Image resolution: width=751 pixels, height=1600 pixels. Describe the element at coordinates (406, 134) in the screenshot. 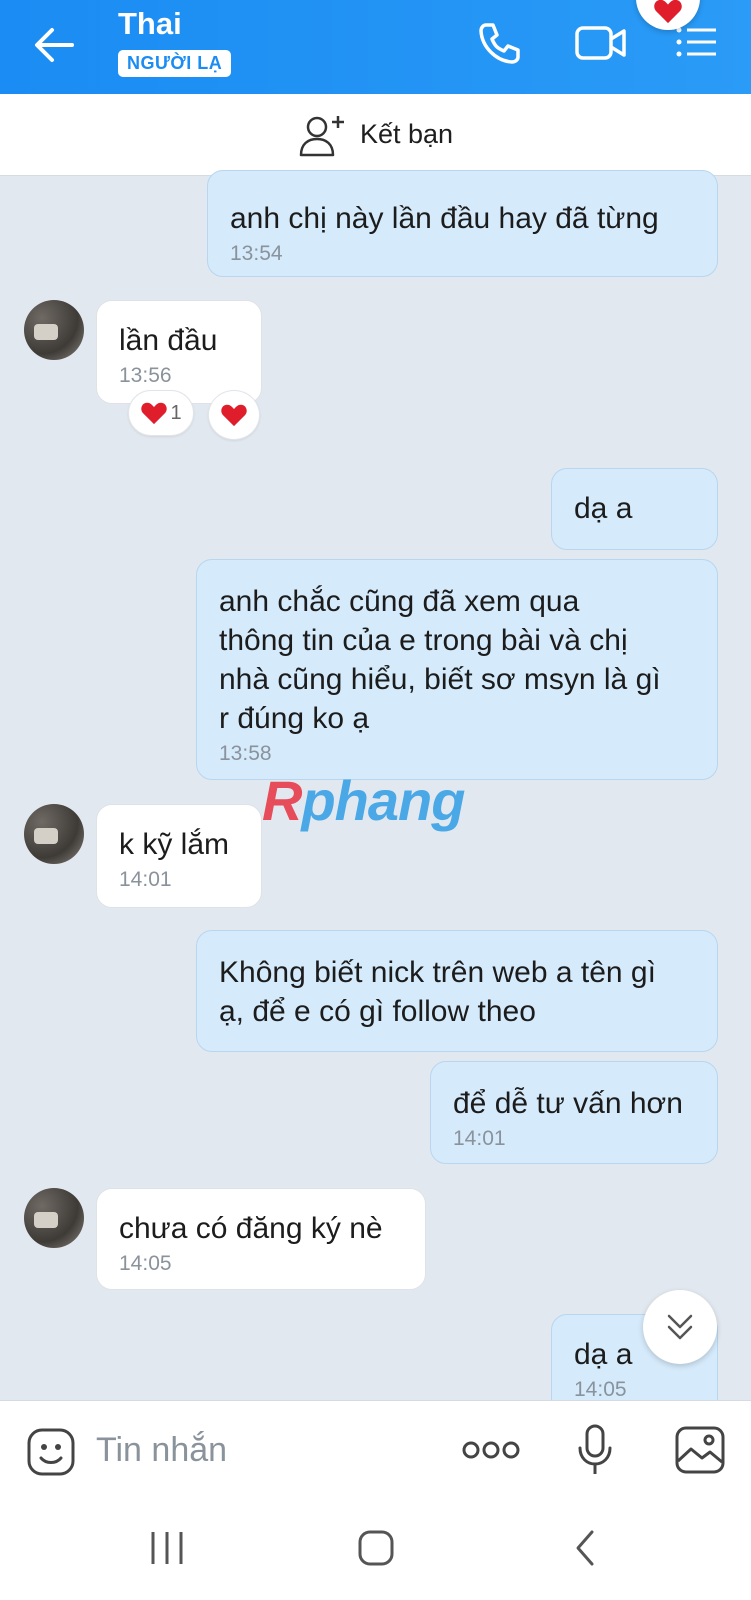

I see `add-friend-label: Kết bạn` at that location.